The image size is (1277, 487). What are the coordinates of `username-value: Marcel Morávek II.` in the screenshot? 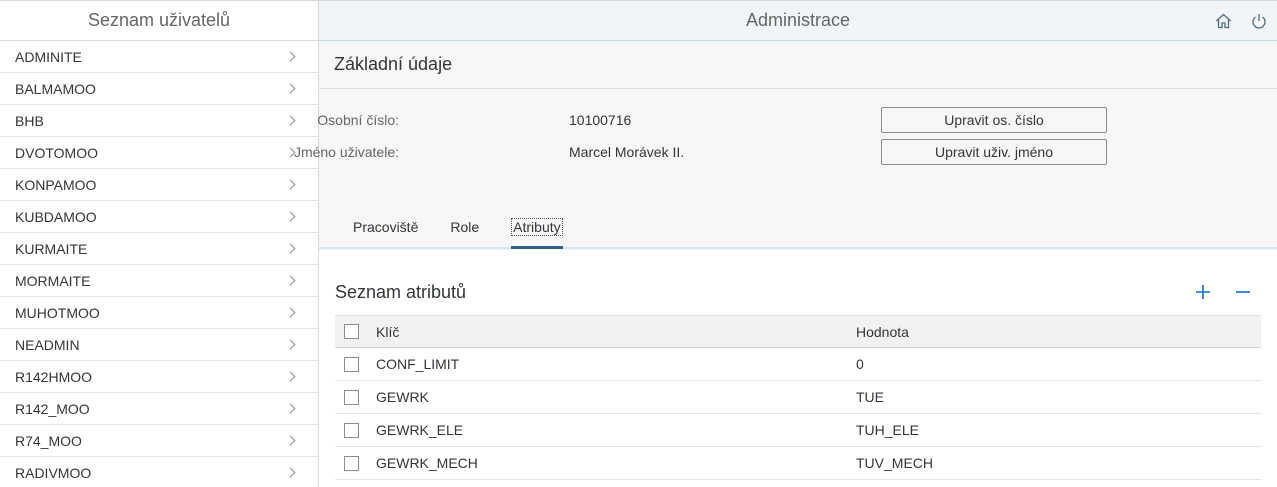 It's located at (627, 152).